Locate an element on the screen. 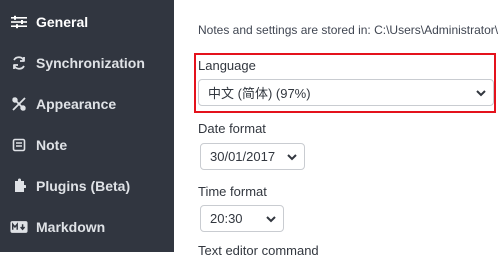 Image resolution: width=502 pixels, height=258 pixels. date-format-select-value: 30/01/2017 is located at coordinates (243, 156).